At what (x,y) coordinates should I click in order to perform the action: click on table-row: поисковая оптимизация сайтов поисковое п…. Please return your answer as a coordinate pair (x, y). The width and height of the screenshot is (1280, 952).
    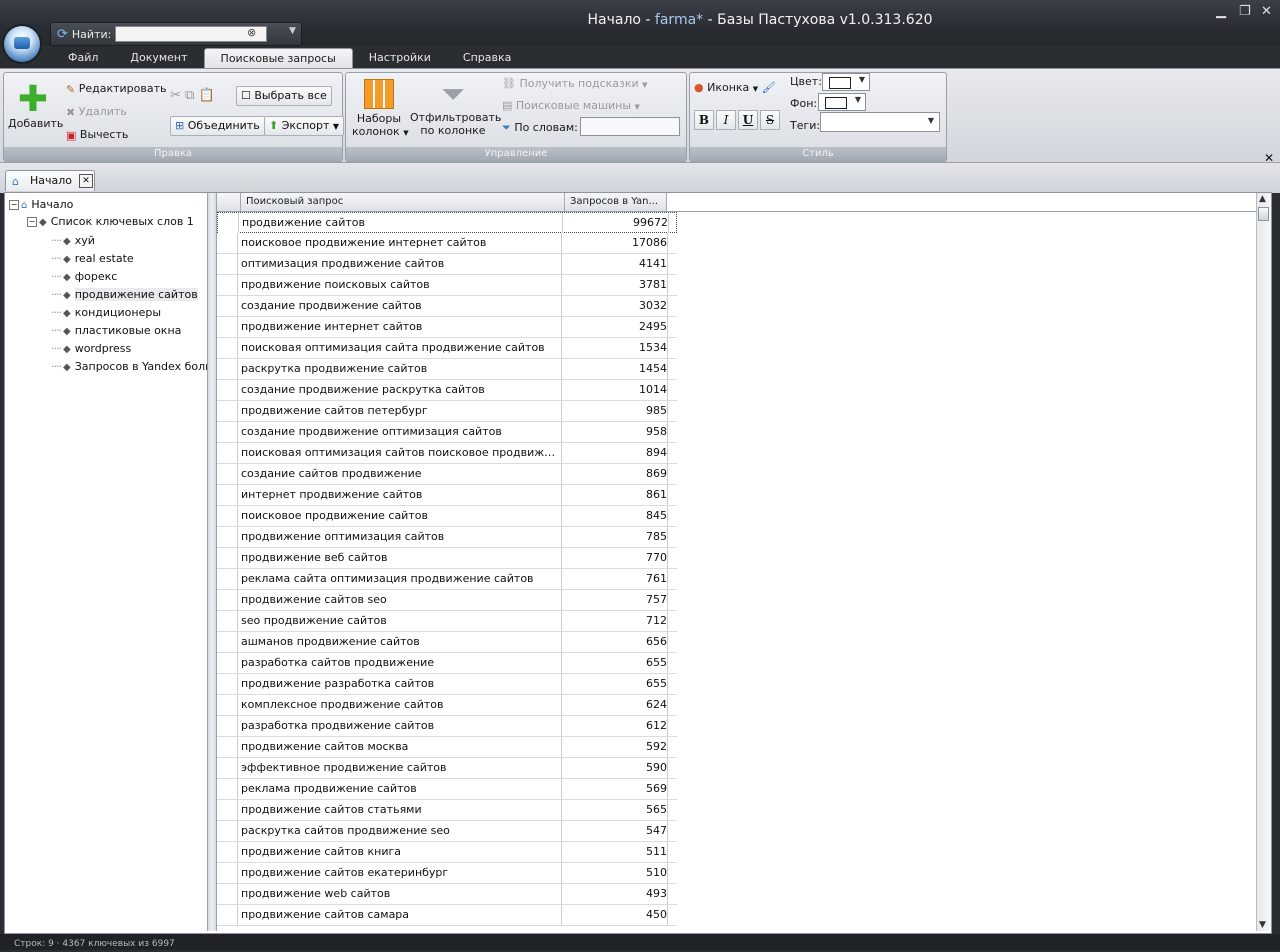
    Looking at the image, I should click on (447, 453).